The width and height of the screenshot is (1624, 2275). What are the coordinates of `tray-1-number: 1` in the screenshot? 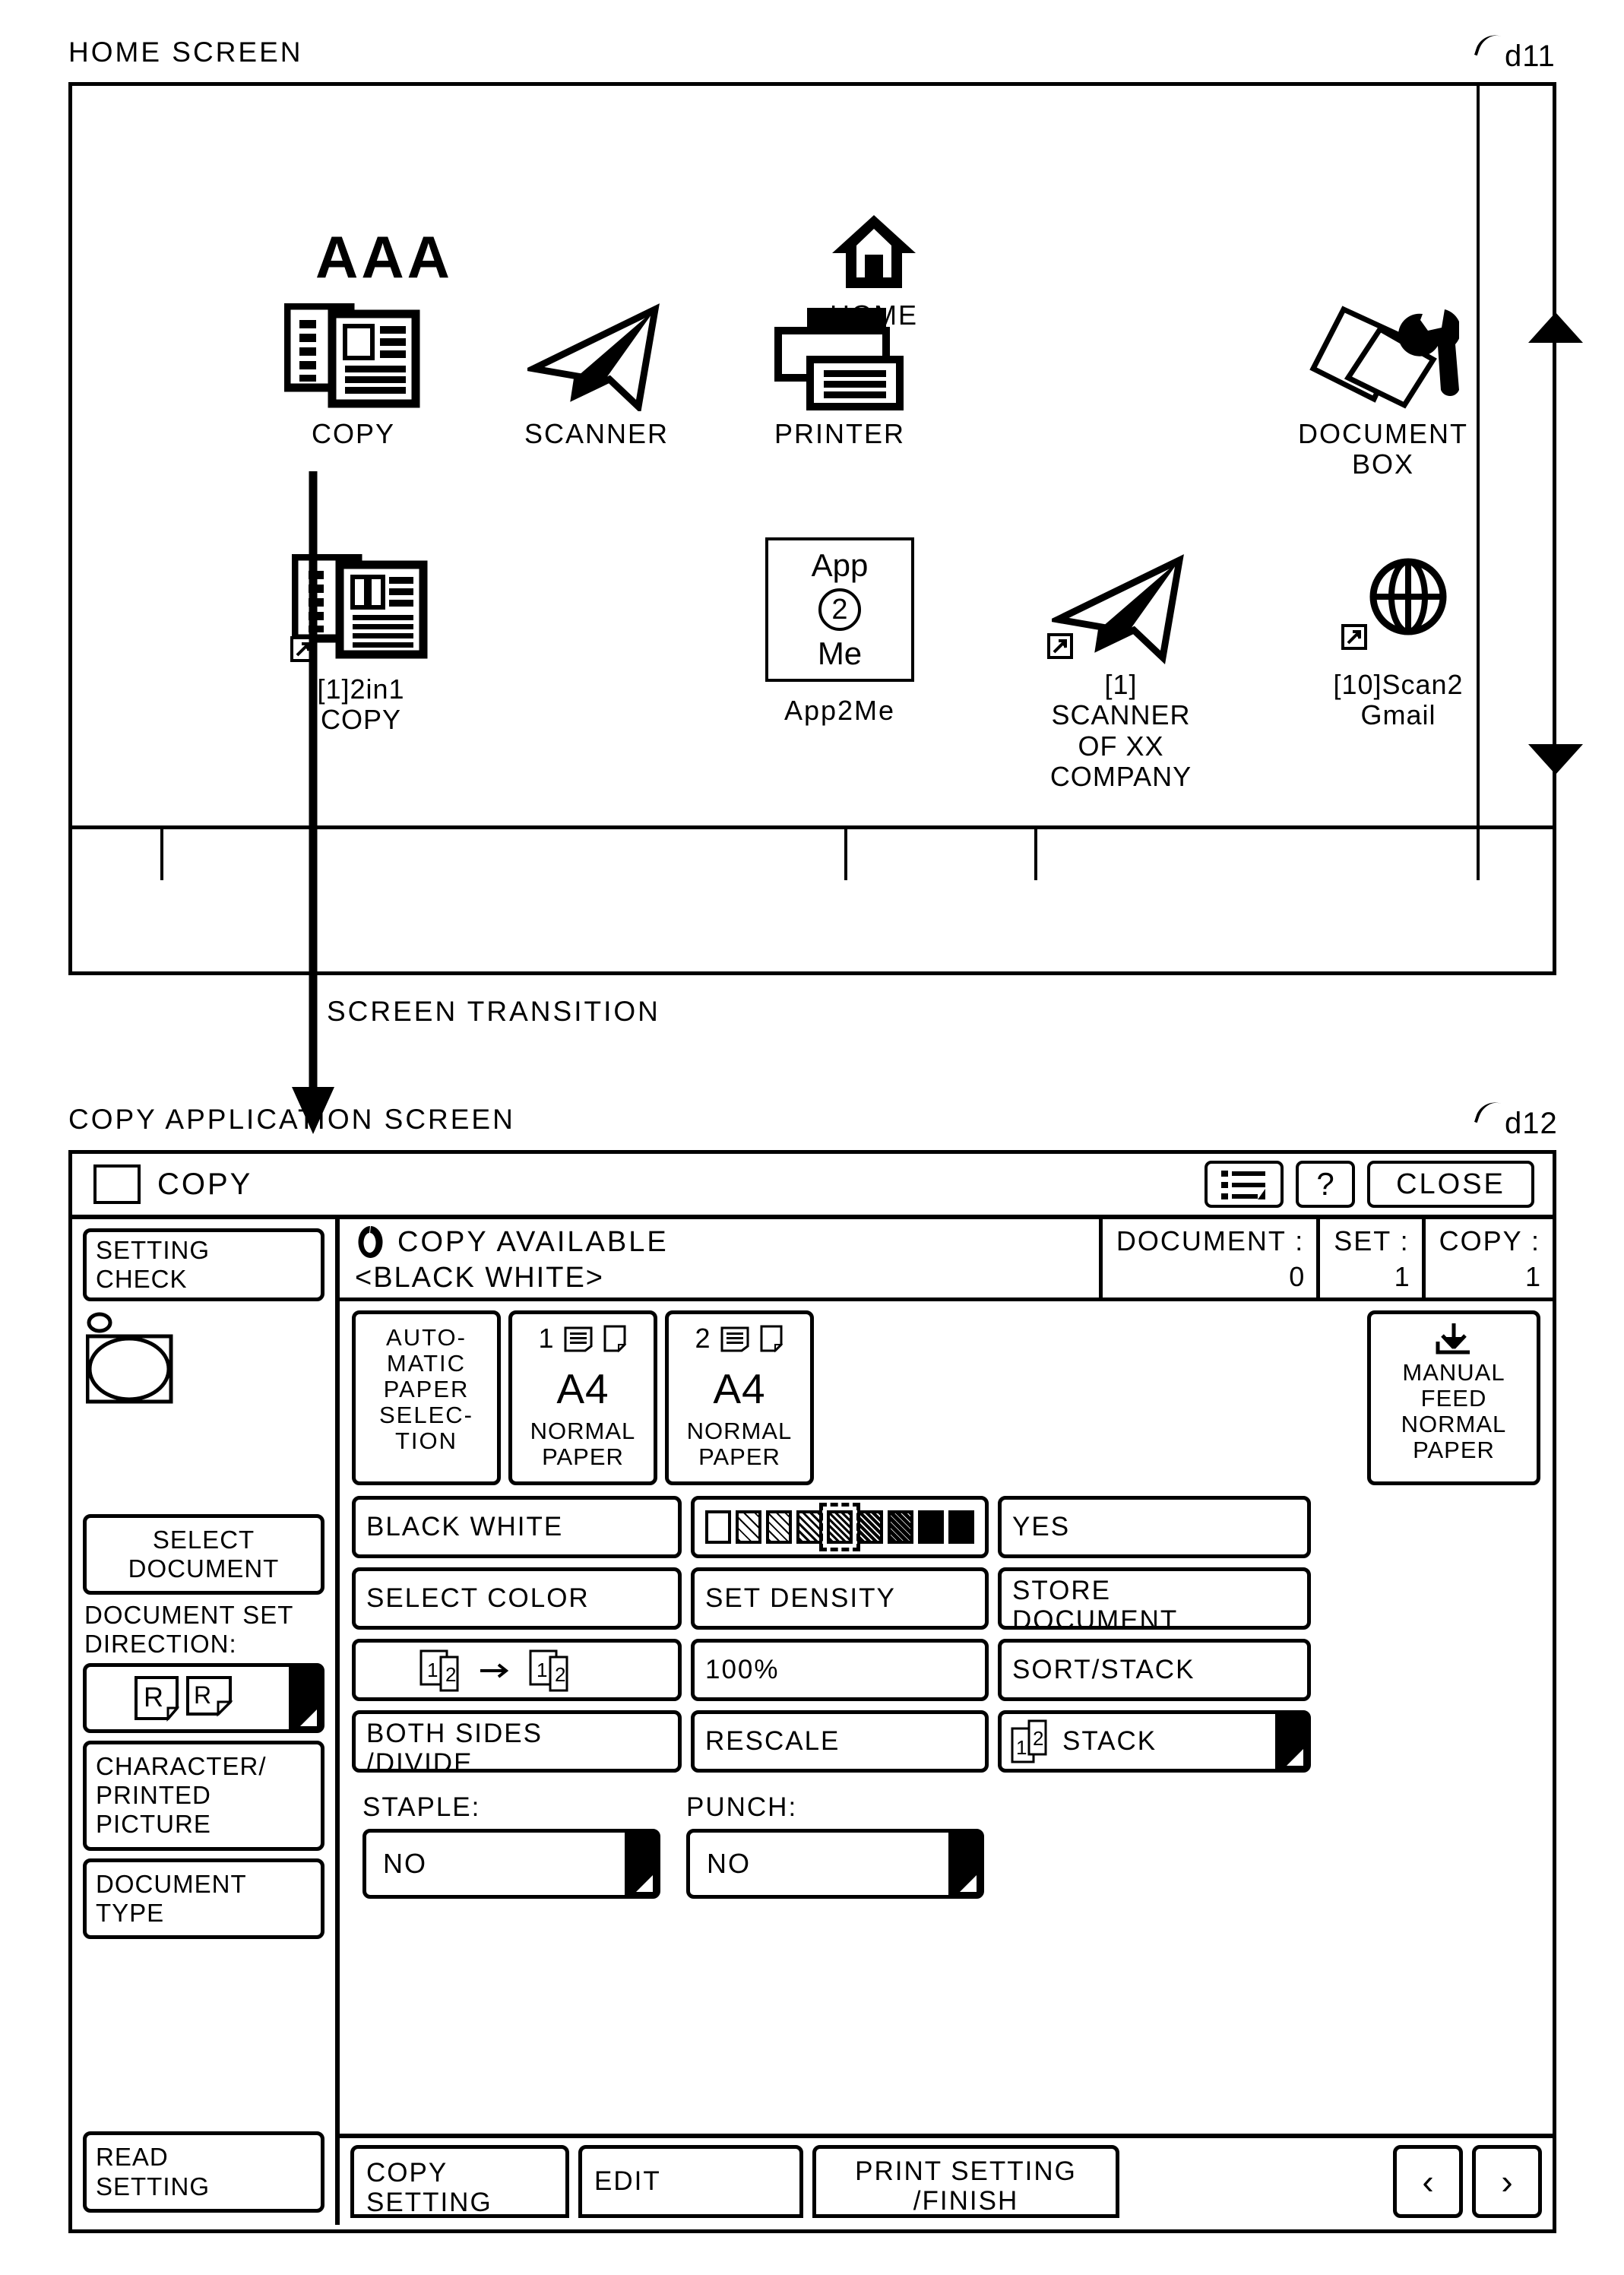 It's located at (547, 1339).